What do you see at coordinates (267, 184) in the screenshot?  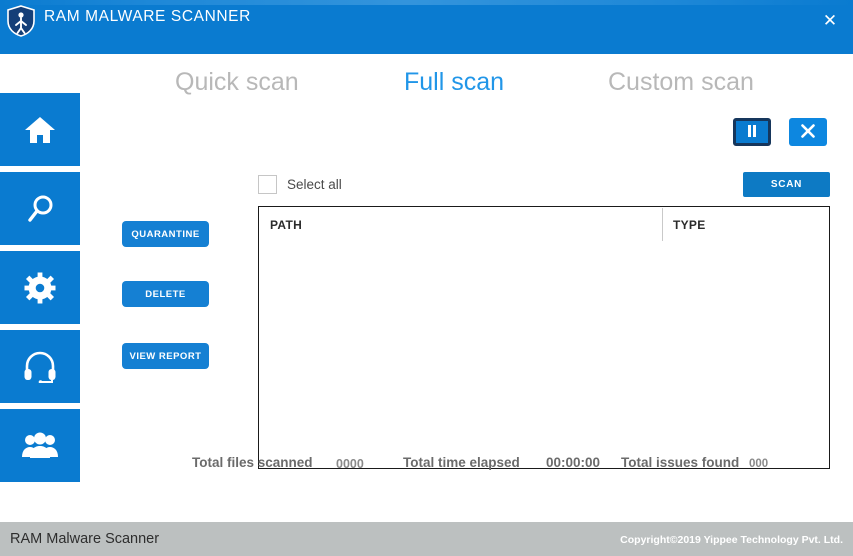 I see `select-all-checkbox` at bounding box center [267, 184].